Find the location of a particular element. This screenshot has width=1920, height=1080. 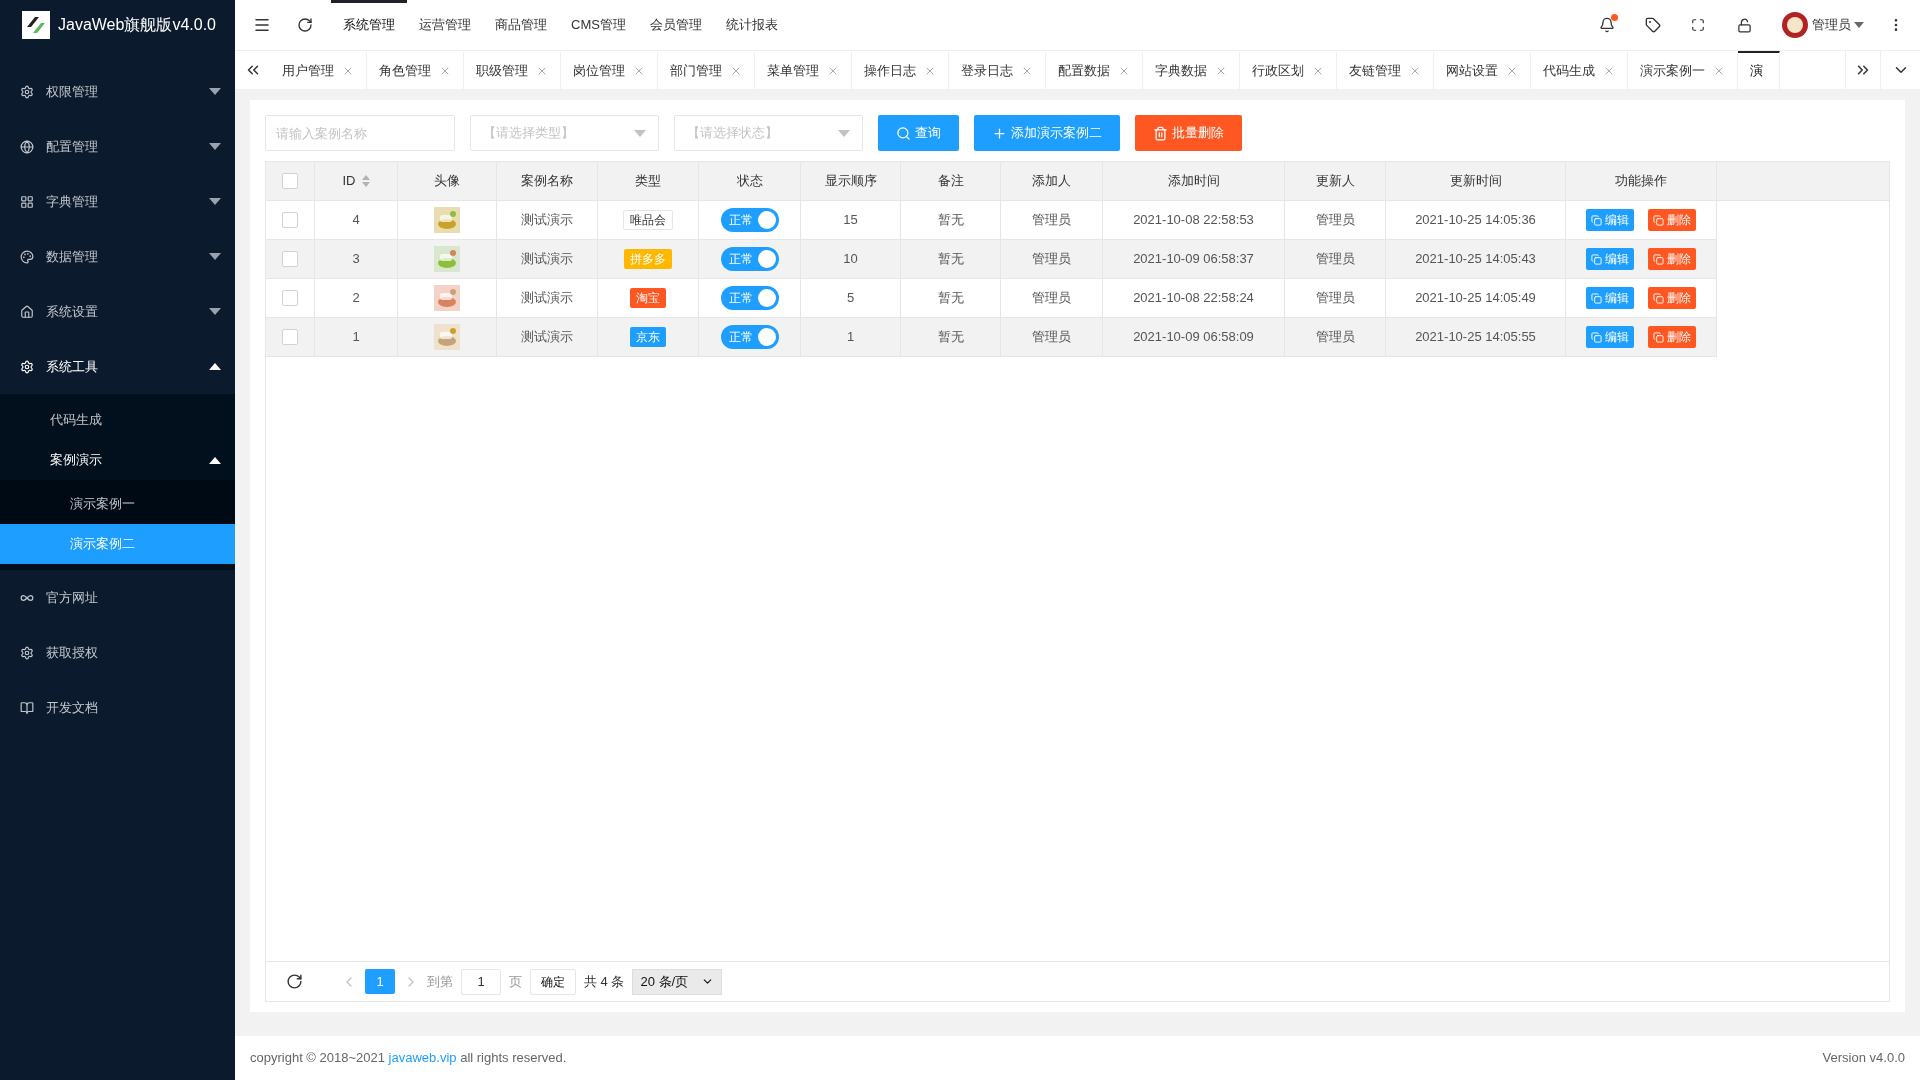

sidebar-item: 系统设置 is located at coordinates (117, 311).